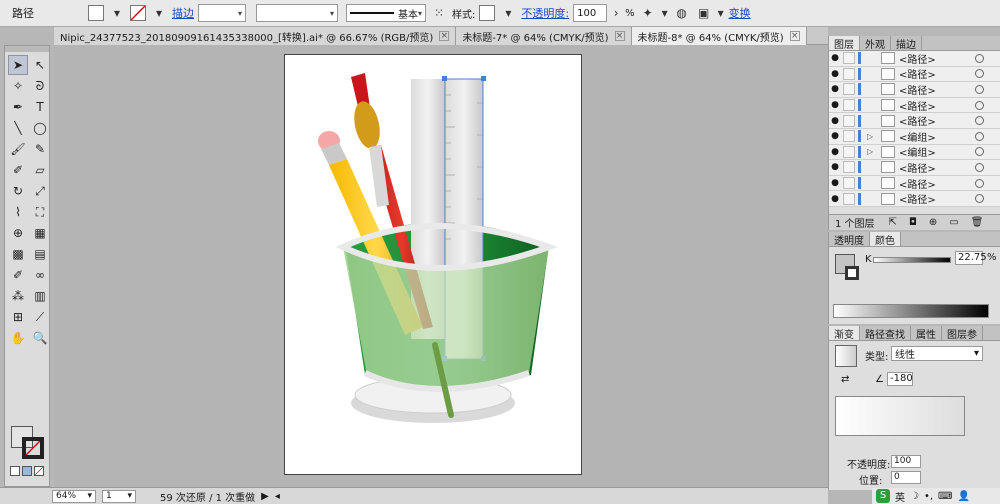 This screenshot has width=1000, height=504. Describe the element at coordinates (963, 496) in the screenshot. I see `user-icon: 👤` at that location.